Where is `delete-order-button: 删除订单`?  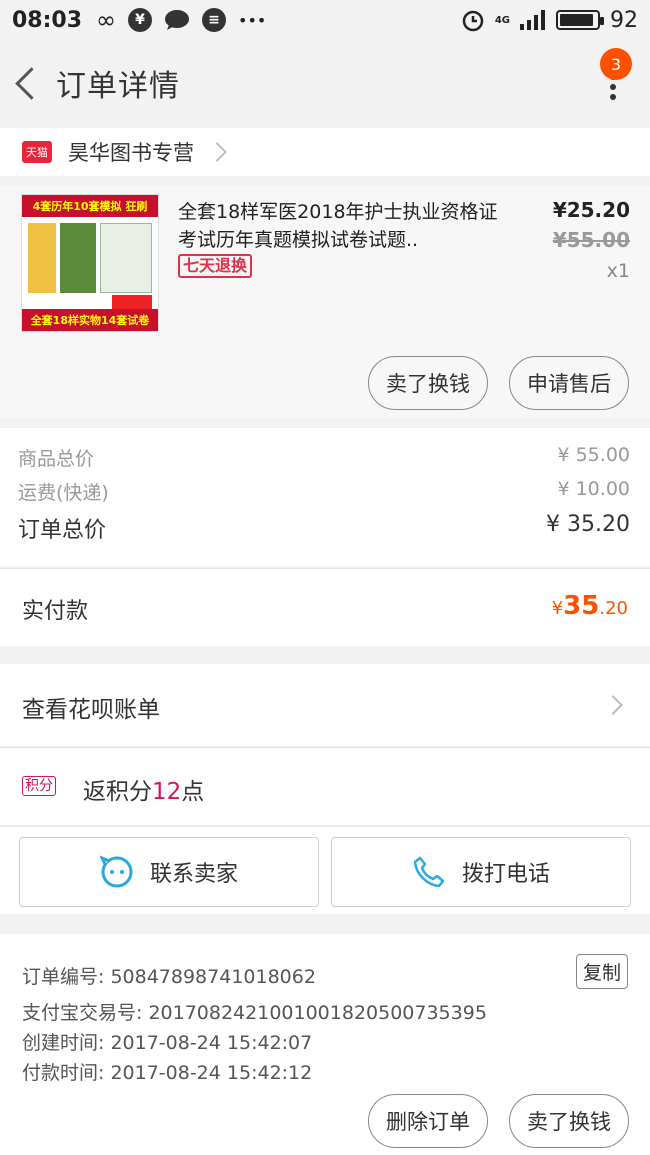
delete-order-button: 删除订单 is located at coordinates (428, 1121).